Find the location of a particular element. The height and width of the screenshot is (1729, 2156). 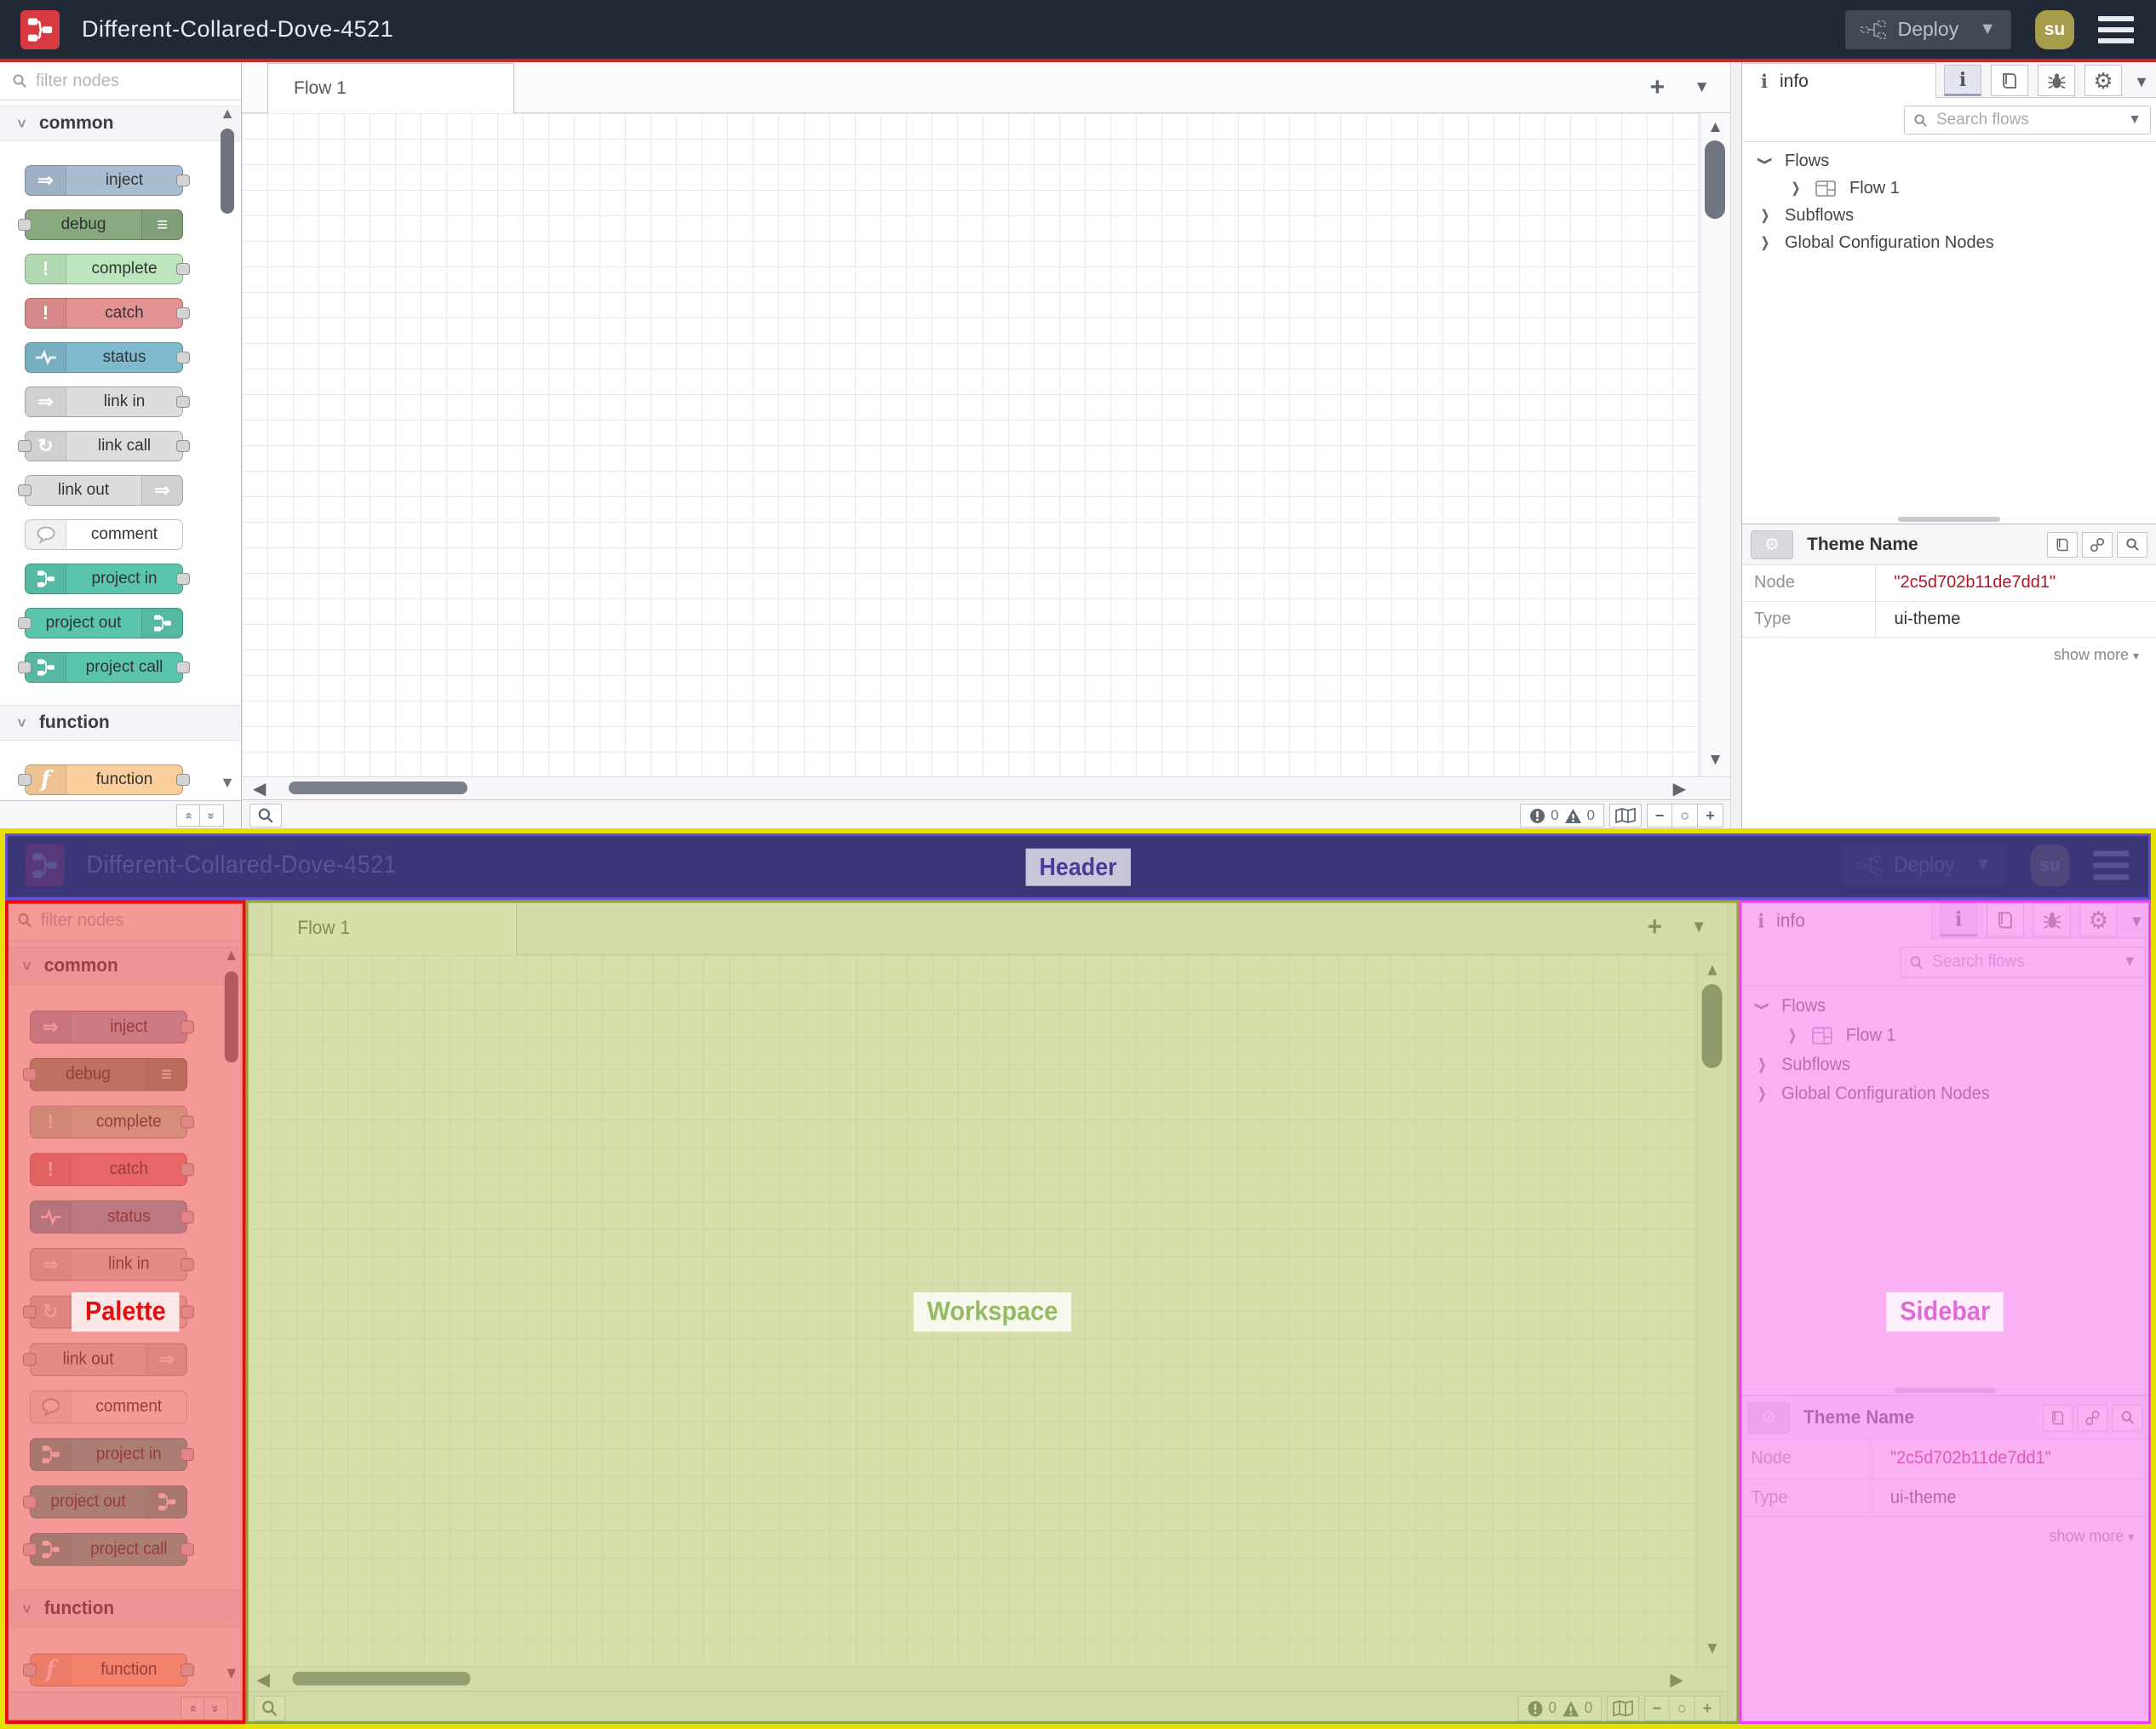

palette-node-function: ffunction is located at coordinates (104, 779).